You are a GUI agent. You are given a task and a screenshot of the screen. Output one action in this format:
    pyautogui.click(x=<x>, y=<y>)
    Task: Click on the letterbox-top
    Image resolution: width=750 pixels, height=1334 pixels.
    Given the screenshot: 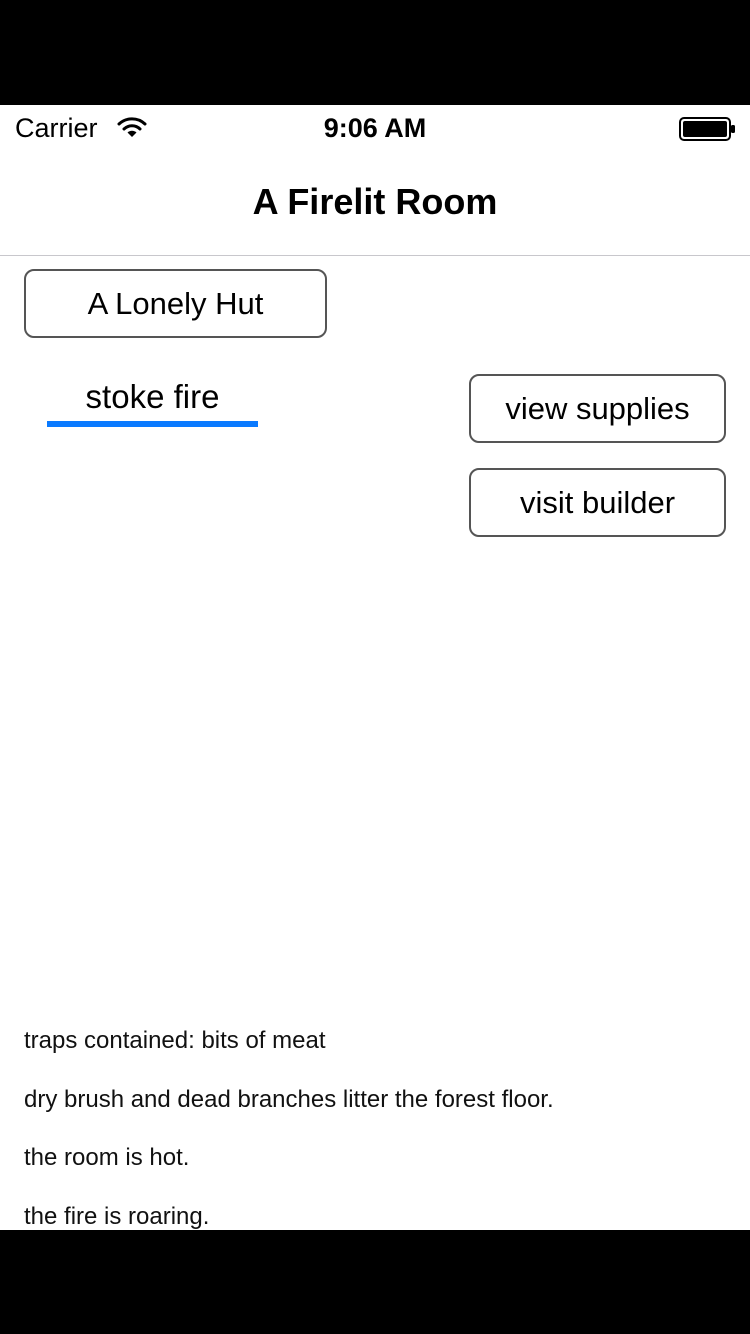 What is the action you would take?
    pyautogui.click(x=375, y=52)
    